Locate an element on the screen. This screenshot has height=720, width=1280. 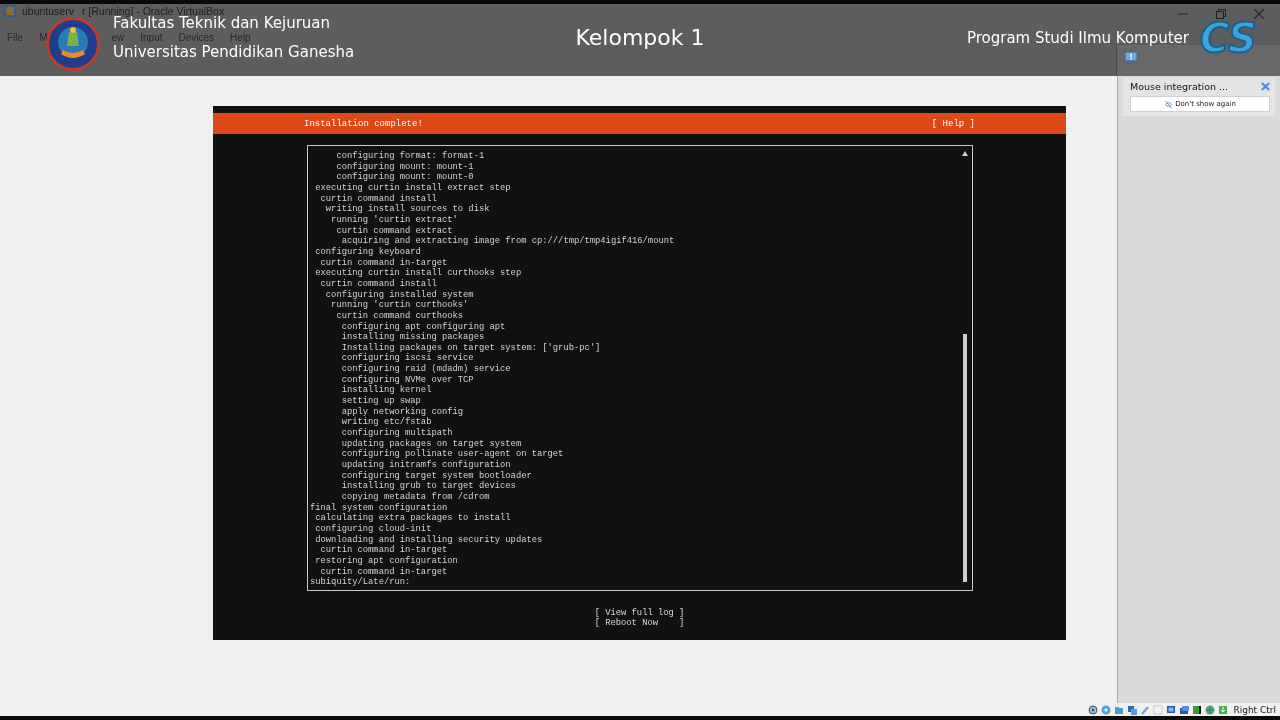
log-line: configuring keyboard is located at coordinates (368, 252).